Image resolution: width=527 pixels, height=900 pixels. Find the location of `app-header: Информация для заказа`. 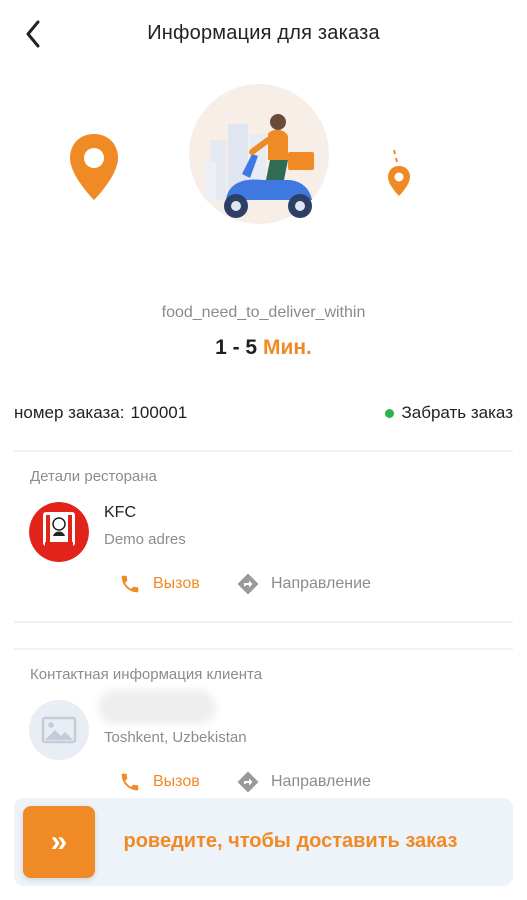

app-header: Информация для заказа is located at coordinates (263, 34).